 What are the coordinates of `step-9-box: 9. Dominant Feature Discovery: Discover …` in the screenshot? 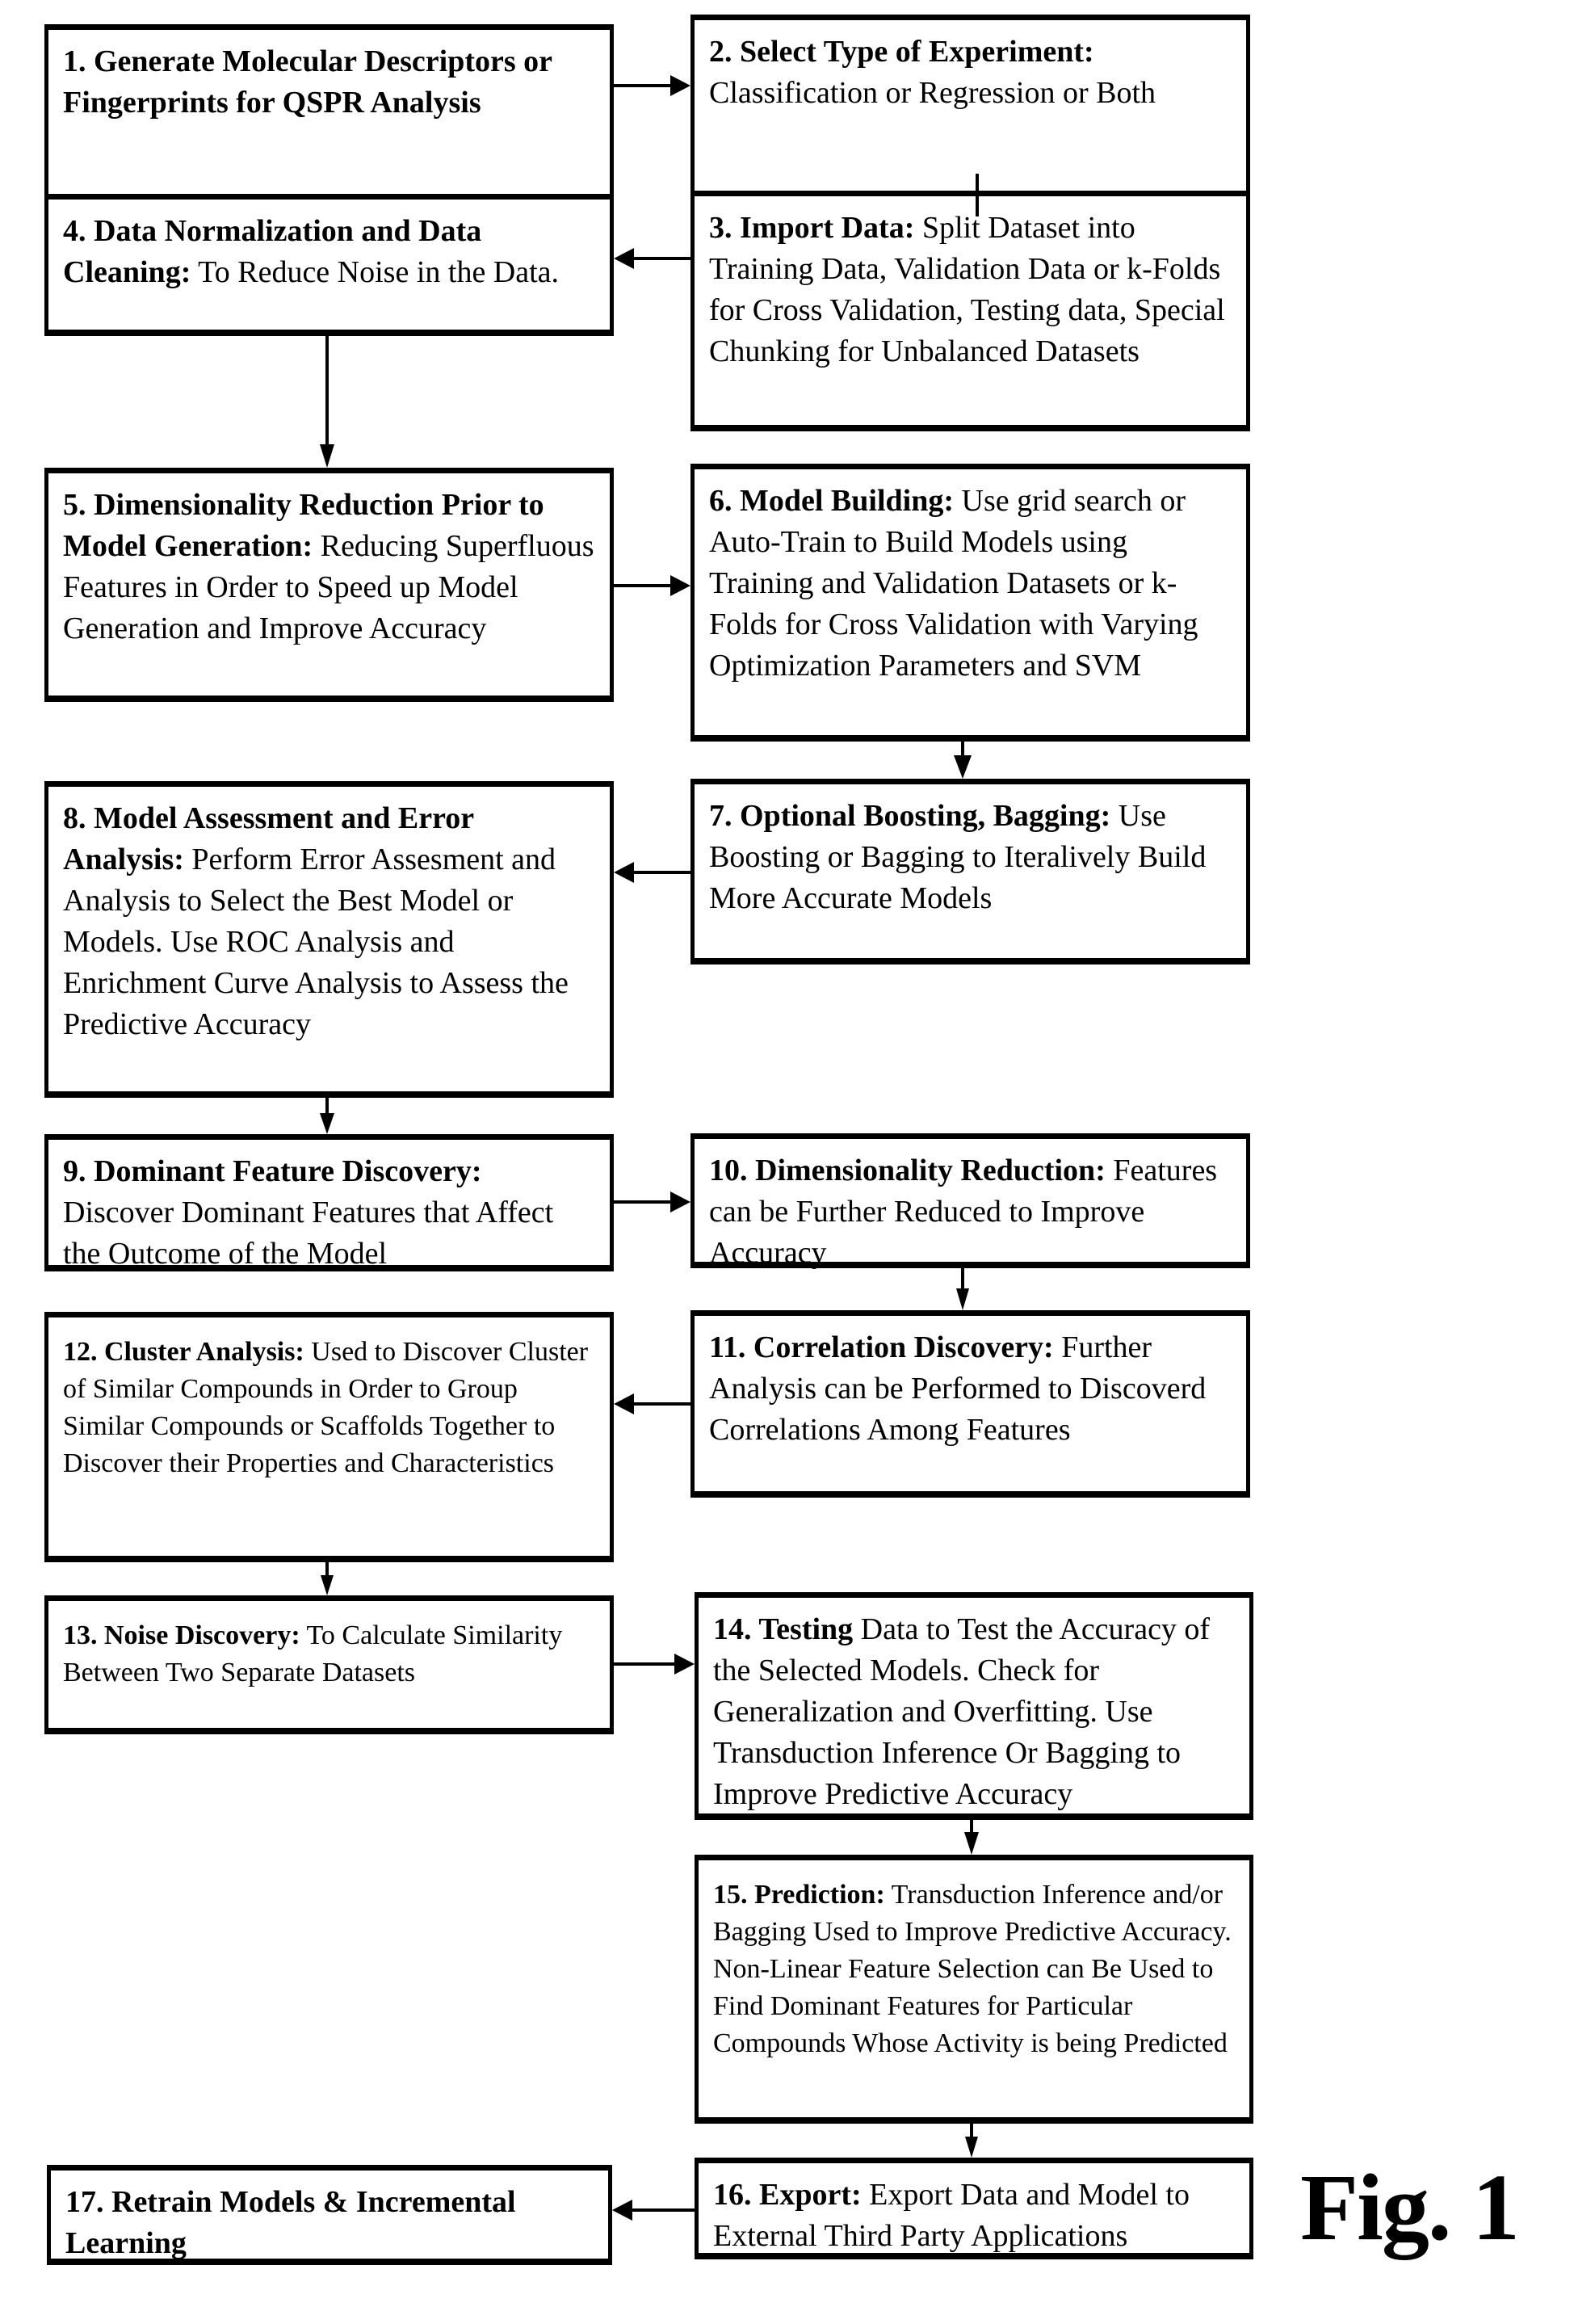 It's located at (329, 1202).